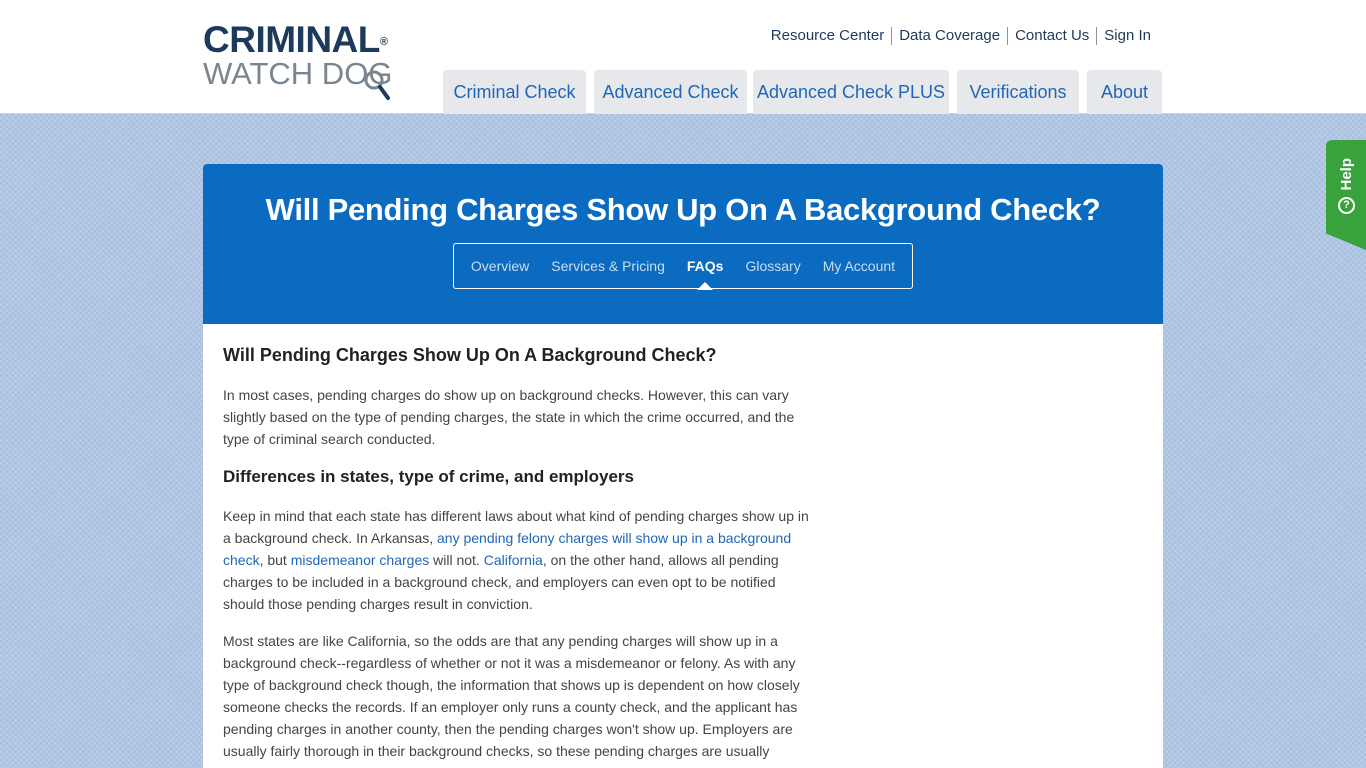 This screenshot has height=768, width=1366. I want to click on nav-tab-advanced-check: Advanced Check, so click(670, 92).